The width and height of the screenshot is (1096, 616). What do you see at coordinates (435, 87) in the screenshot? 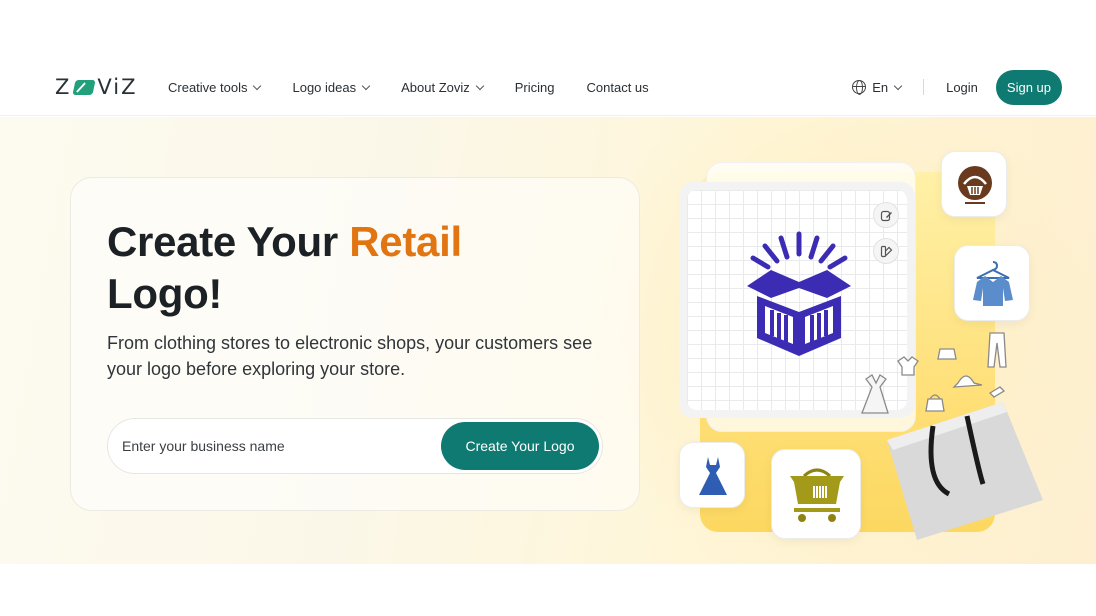
I see `nav-about-zoviz-label: About Zoviz` at bounding box center [435, 87].